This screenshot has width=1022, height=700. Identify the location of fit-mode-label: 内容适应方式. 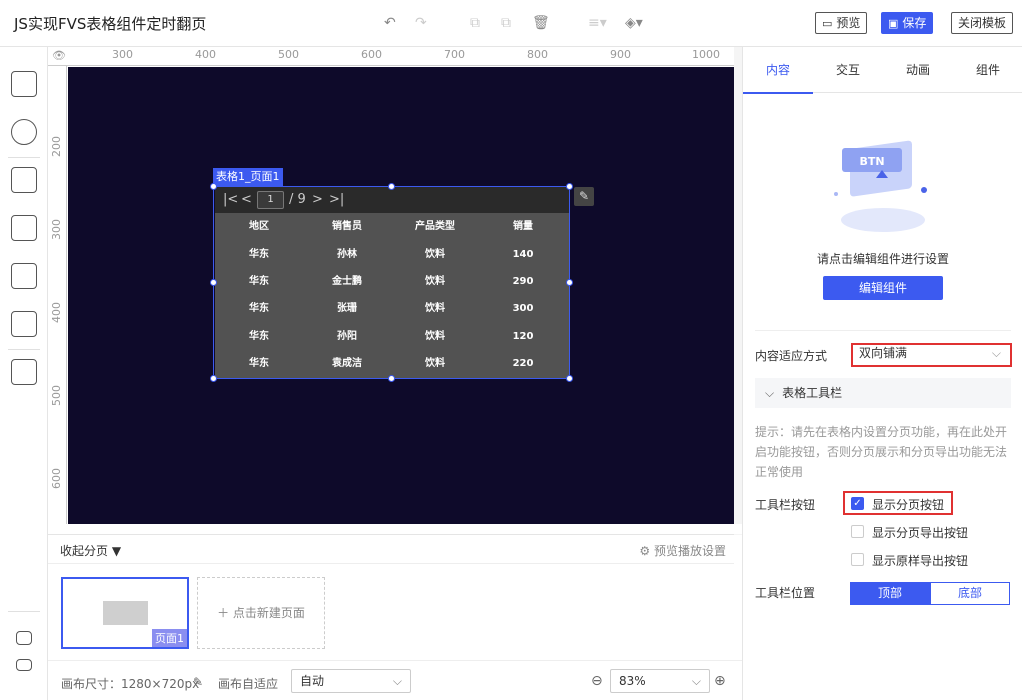
(791, 356).